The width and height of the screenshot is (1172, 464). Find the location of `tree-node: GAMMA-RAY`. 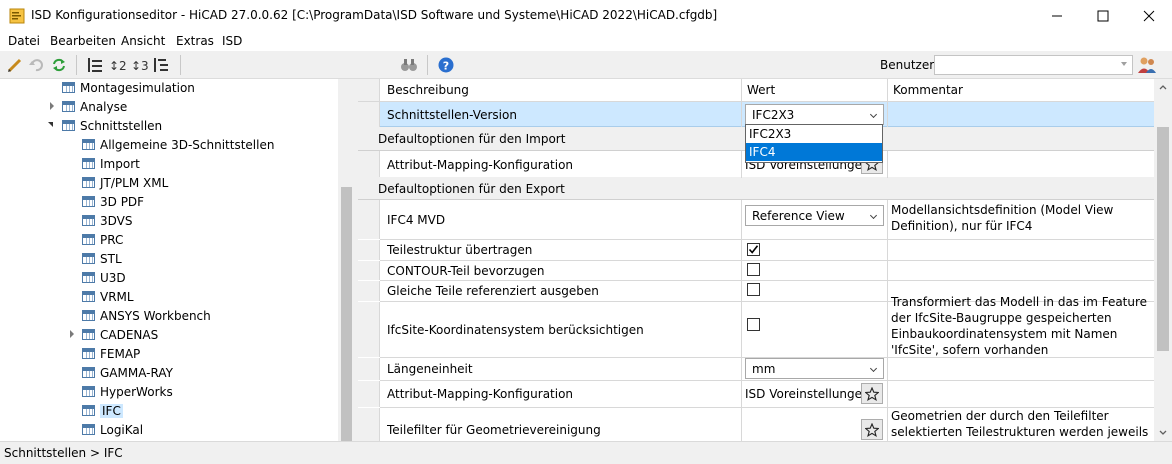

tree-node: GAMMA-RAY is located at coordinates (127, 372).